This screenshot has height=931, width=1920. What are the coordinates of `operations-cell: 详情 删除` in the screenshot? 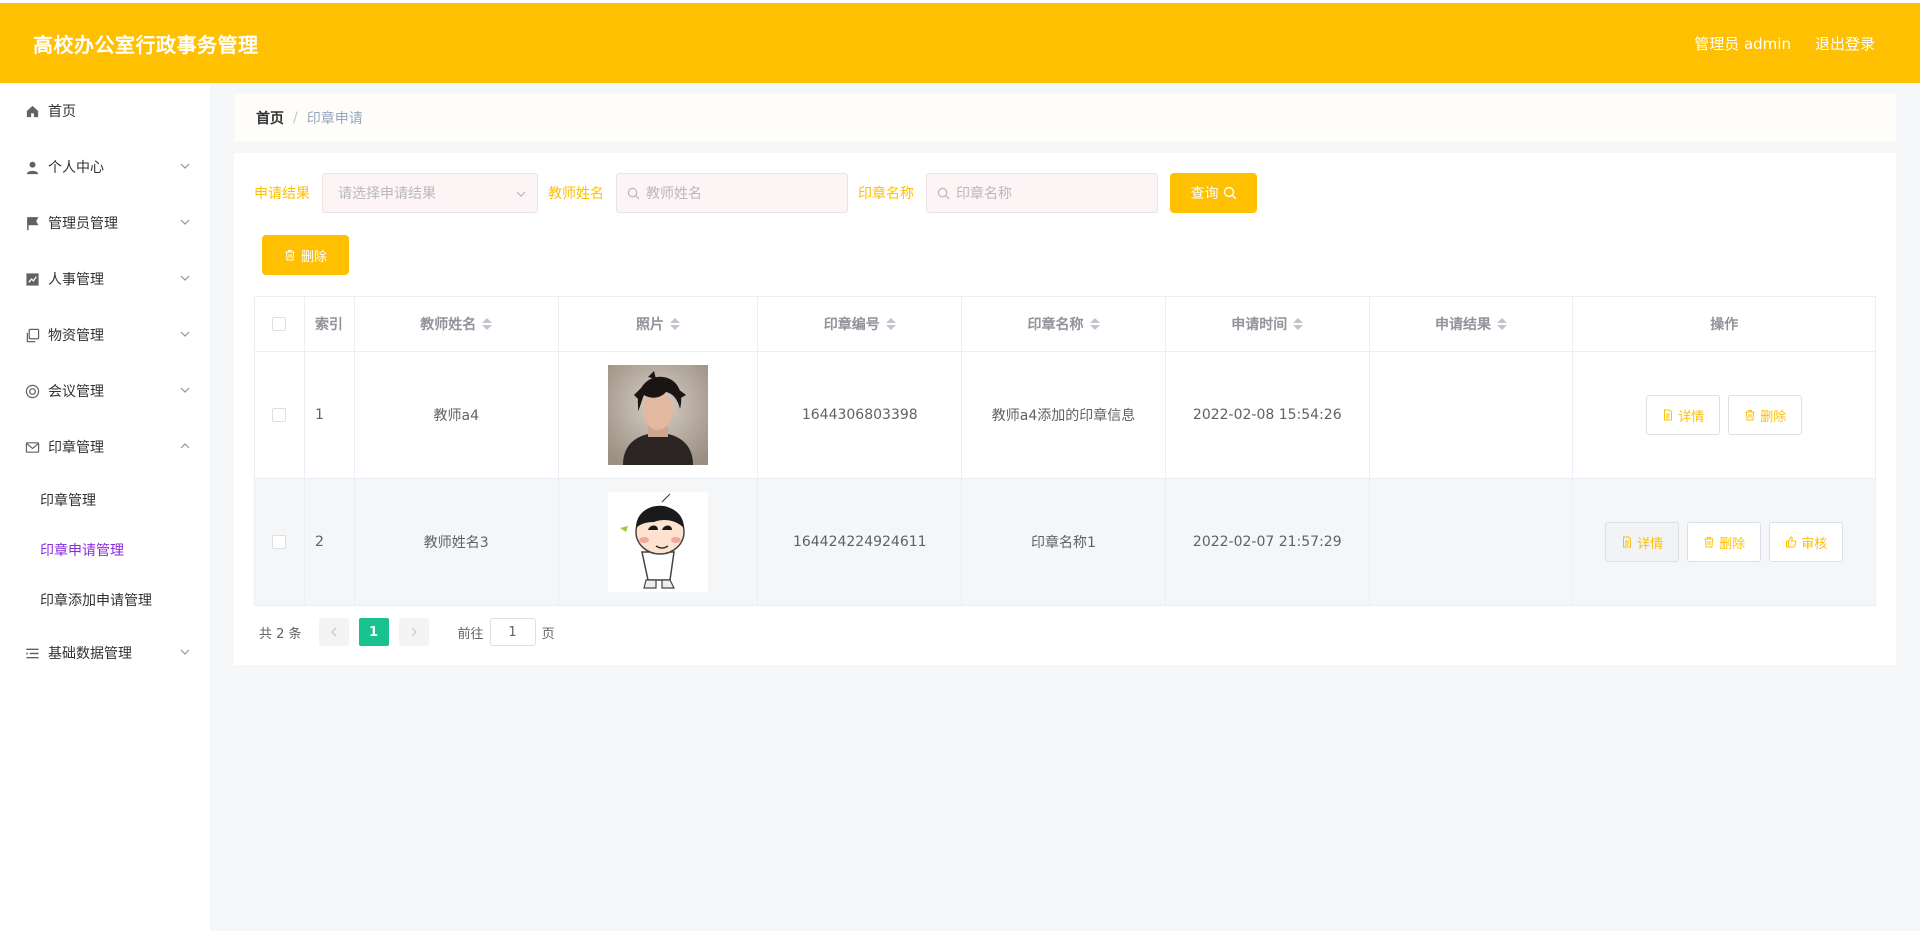 It's located at (1724, 415).